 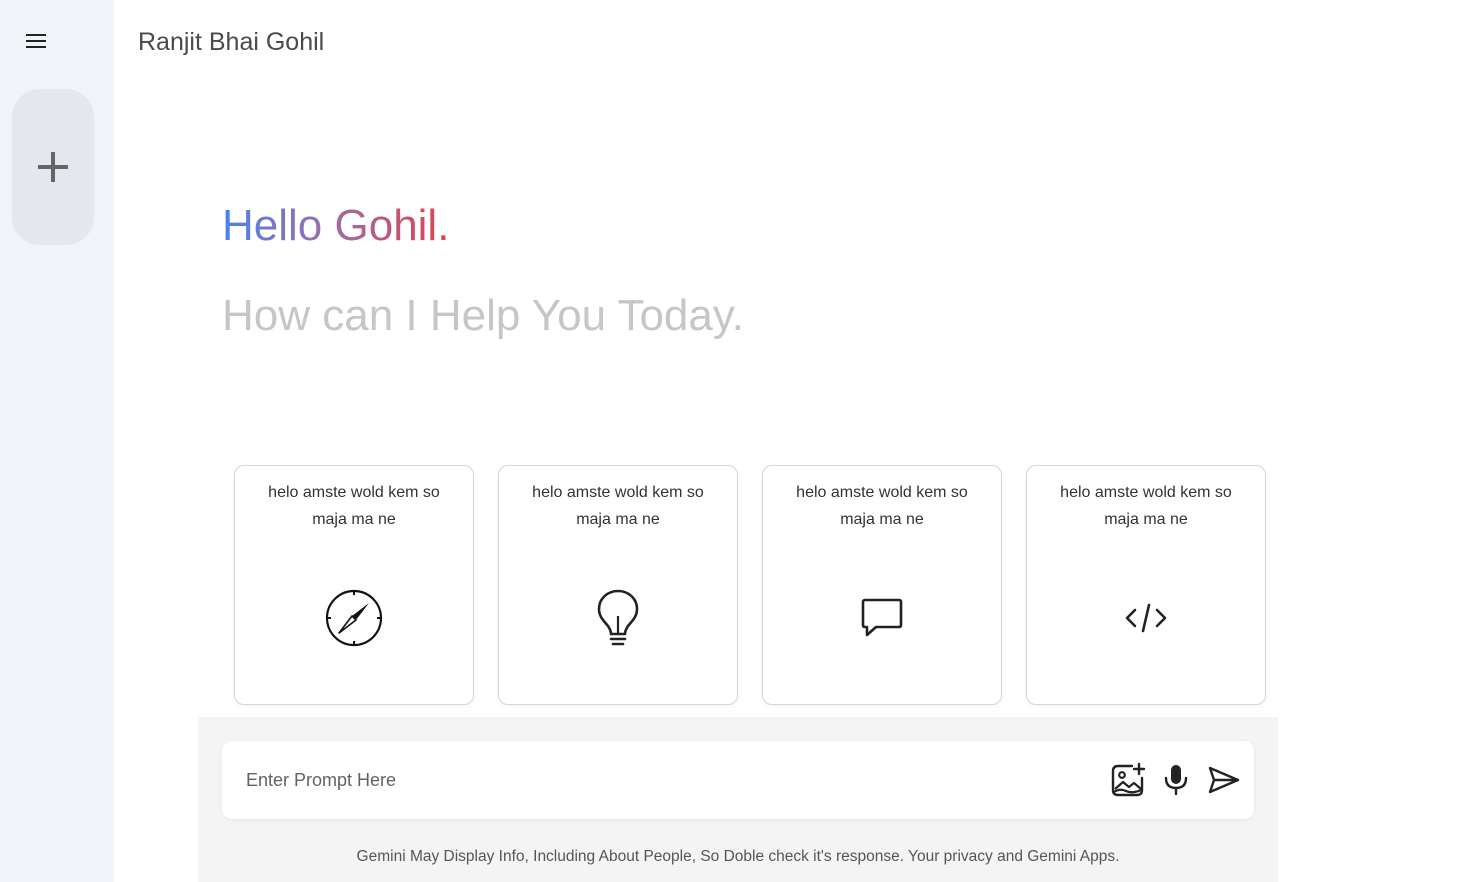 I want to click on hamburger-menu-icon, so click(x=36, y=41).